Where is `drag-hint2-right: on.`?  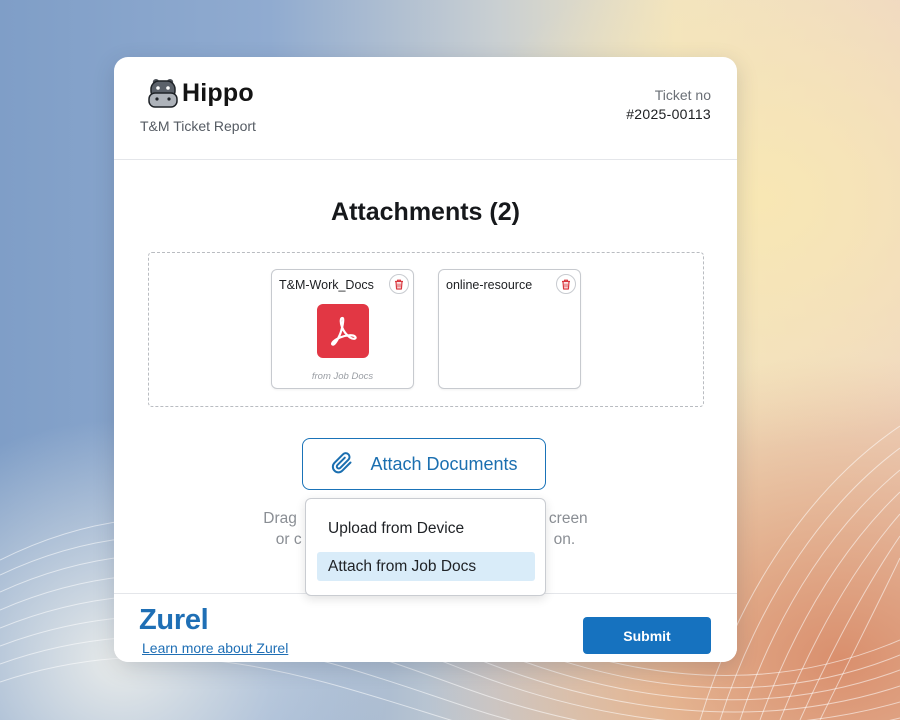 drag-hint2-right: on. is located at coordinates (564, 539).